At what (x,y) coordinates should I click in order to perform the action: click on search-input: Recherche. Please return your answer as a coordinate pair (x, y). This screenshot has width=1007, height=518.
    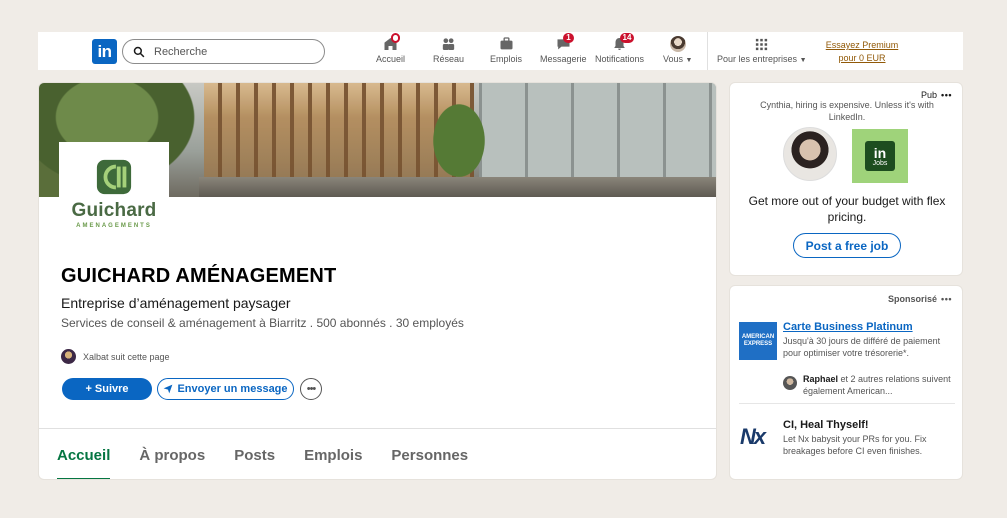
    Looking at the image, I should click on (223, 51).